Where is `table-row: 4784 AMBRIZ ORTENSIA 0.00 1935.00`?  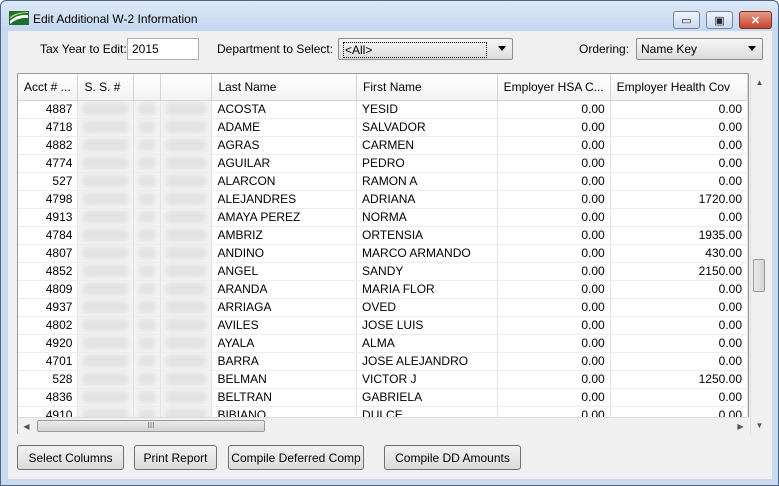
table-row: 4784 AMBRIZ ORTENSIA 0.00 1935.00 is located at coordinates (383, 235).